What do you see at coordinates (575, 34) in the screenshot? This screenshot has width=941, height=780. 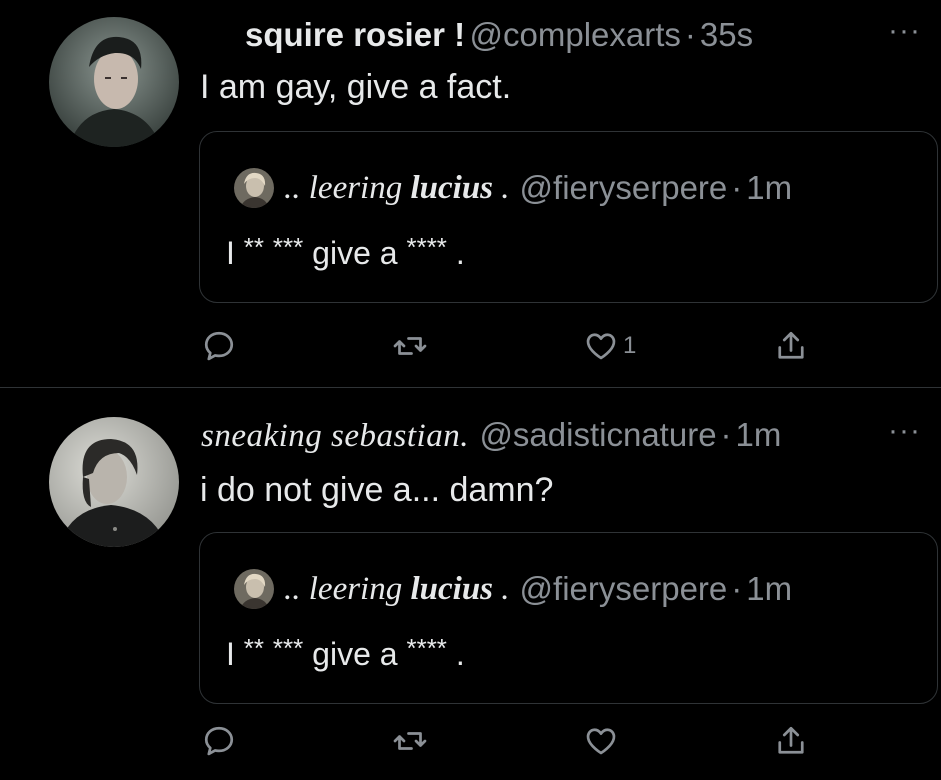 I see `handle: @complexarts` at bounding box center [575, 34].